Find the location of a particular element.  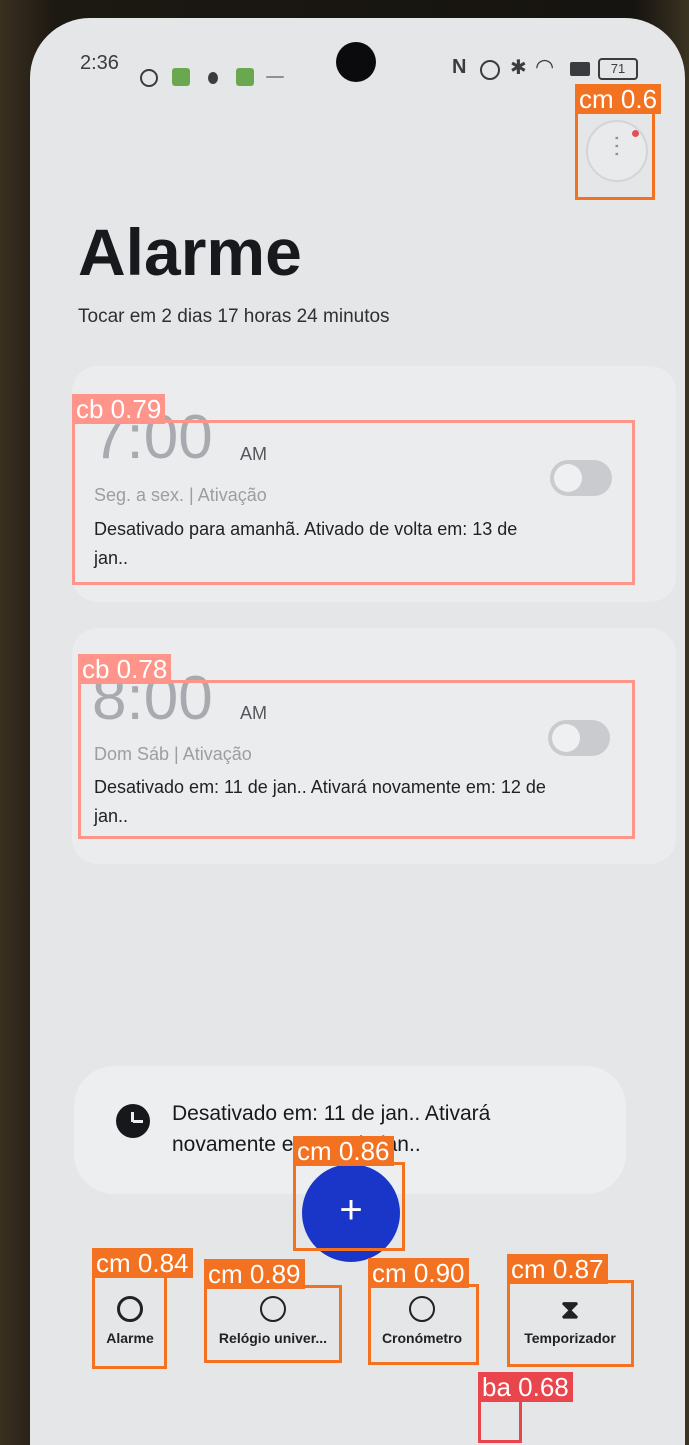

detection-label: cb 0.79 is located at coordinates (119, 409).